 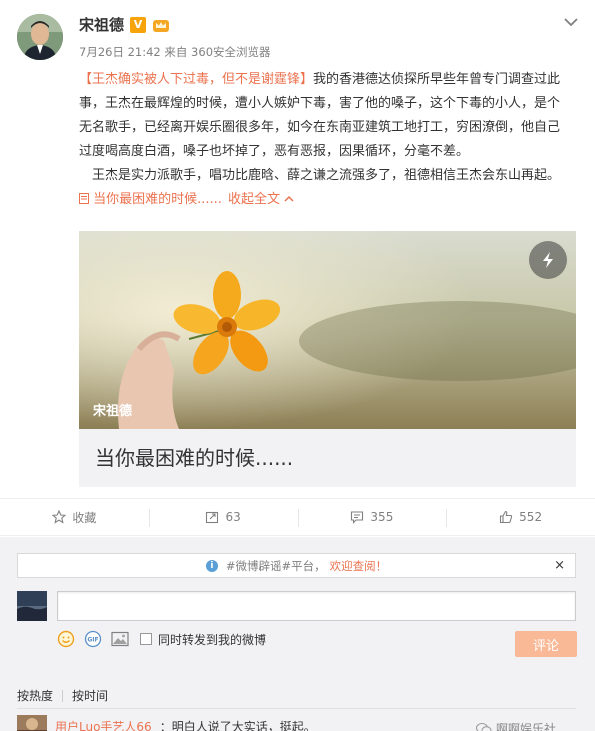 I want to click on svg-text: GIF, so click(x=92, y=640).